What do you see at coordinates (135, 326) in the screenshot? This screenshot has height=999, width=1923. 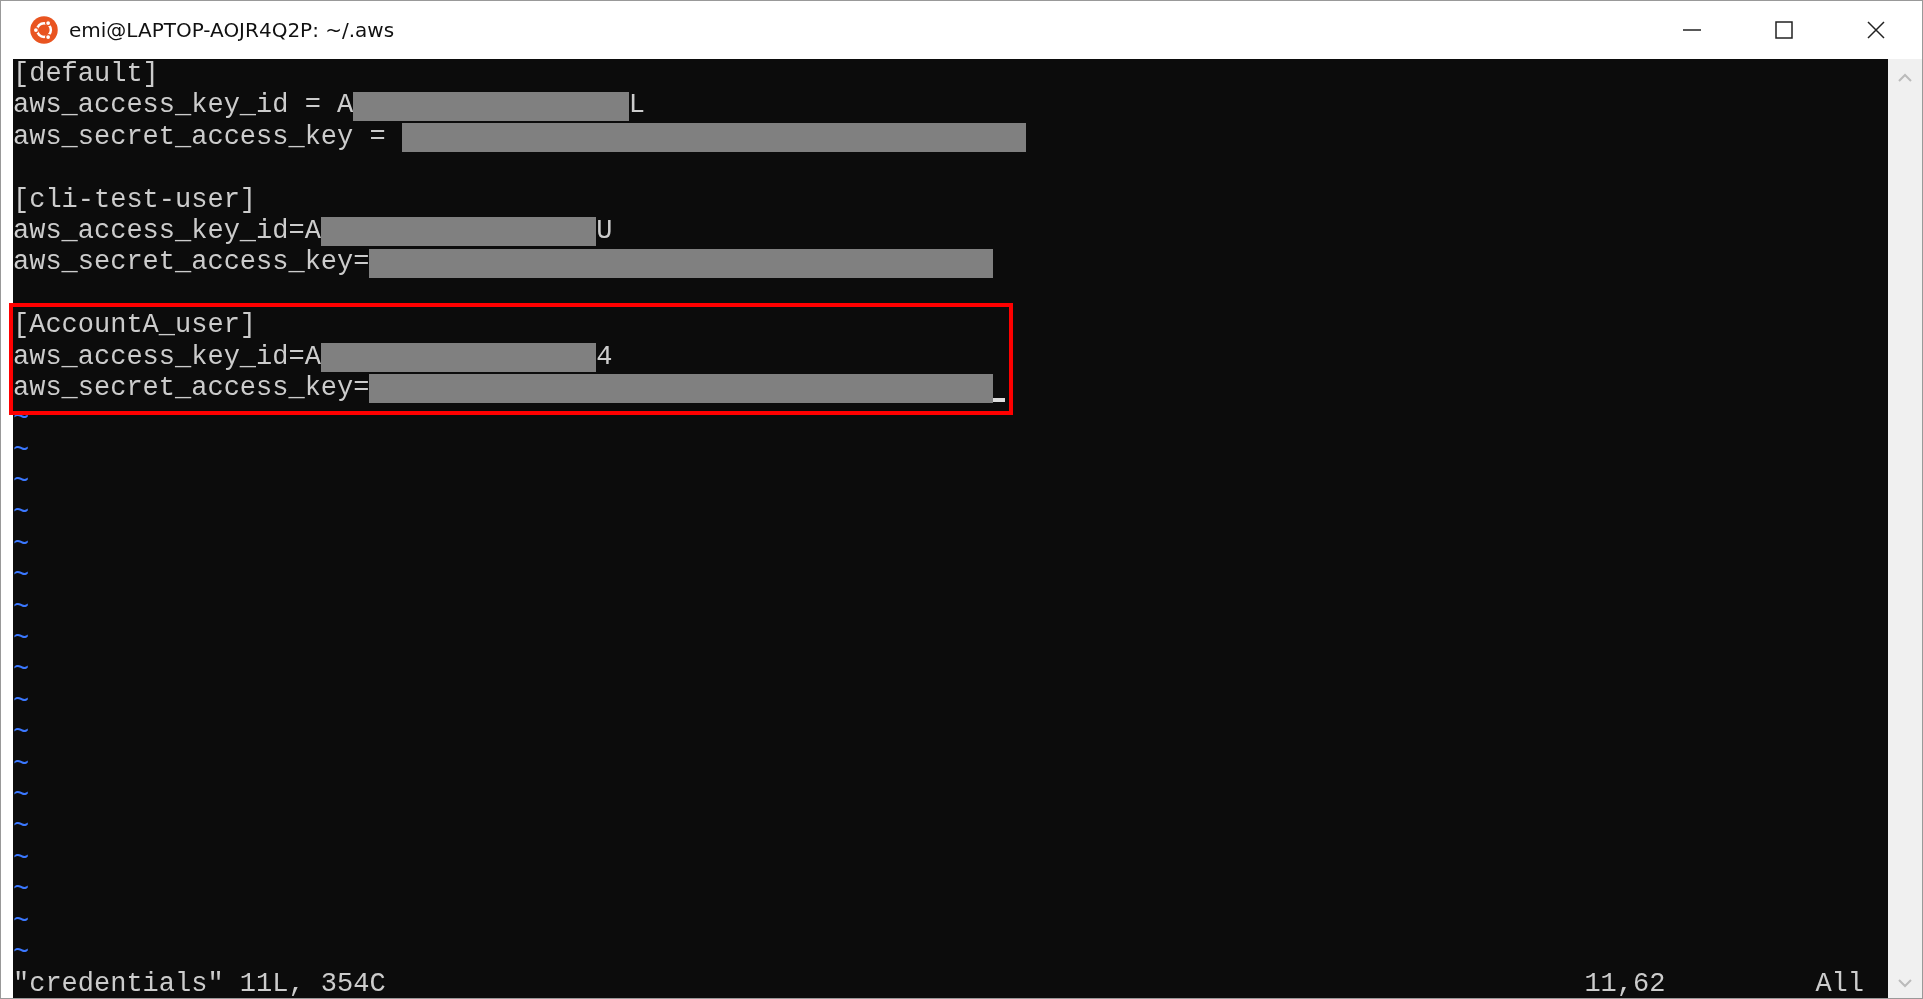 I see `code-text: [AccountA_user]` at bounding box center [135, 326].